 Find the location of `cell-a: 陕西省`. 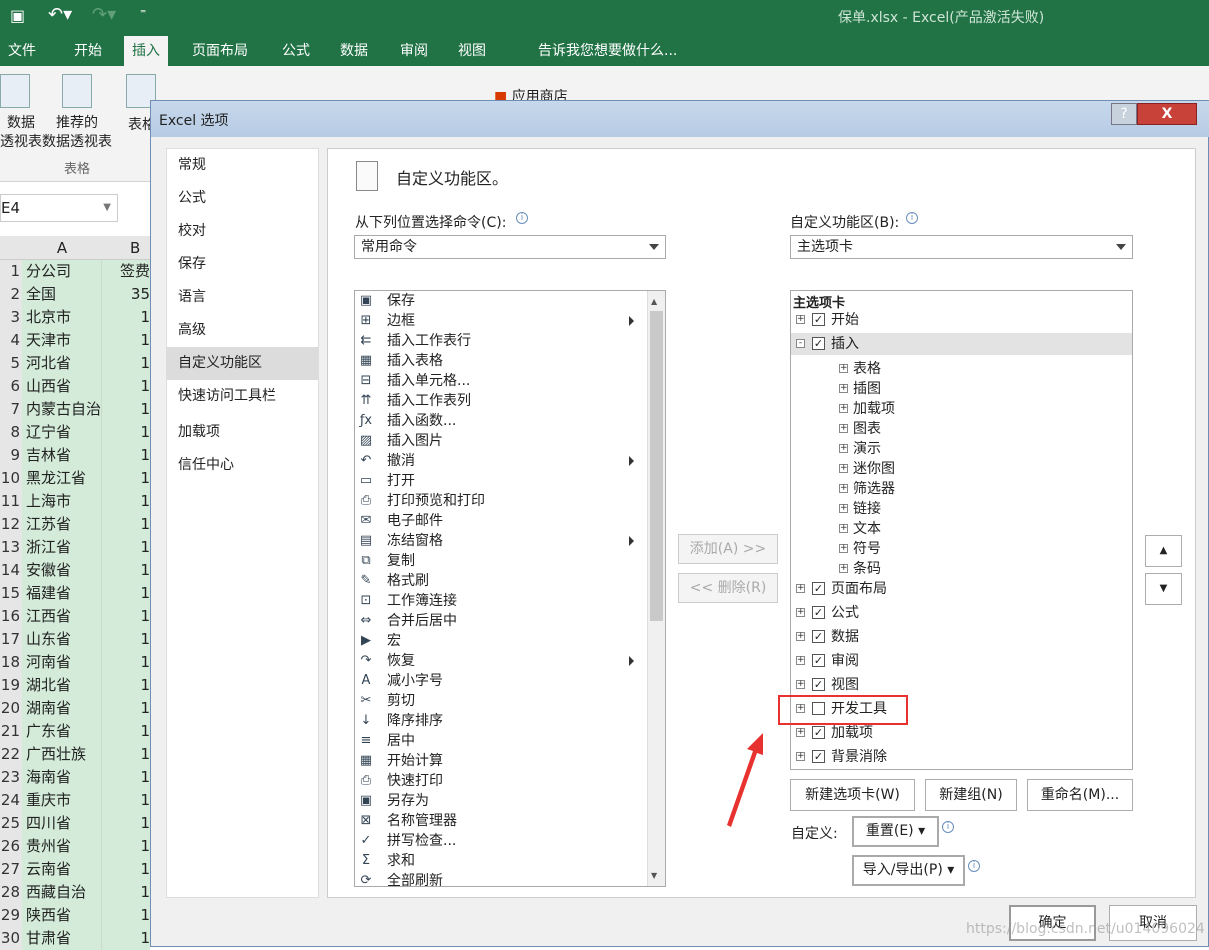

cell-a: 陕西省 is located at coordinates (62, 915).